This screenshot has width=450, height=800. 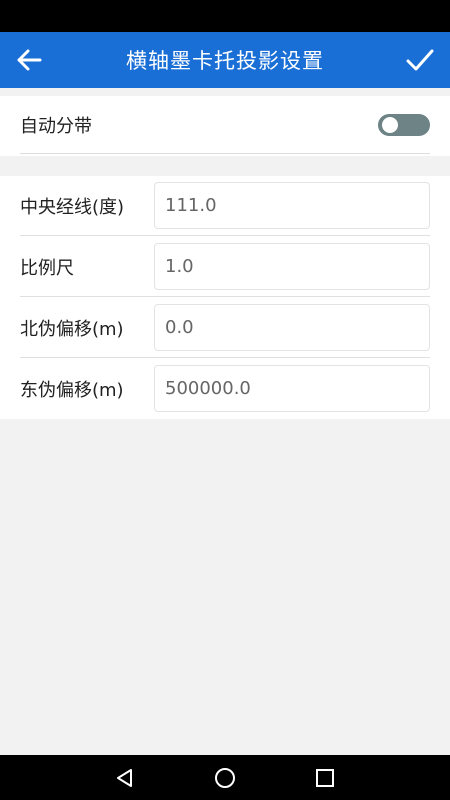 I want to click on circle-home-icon, so click(x=225, y=778).